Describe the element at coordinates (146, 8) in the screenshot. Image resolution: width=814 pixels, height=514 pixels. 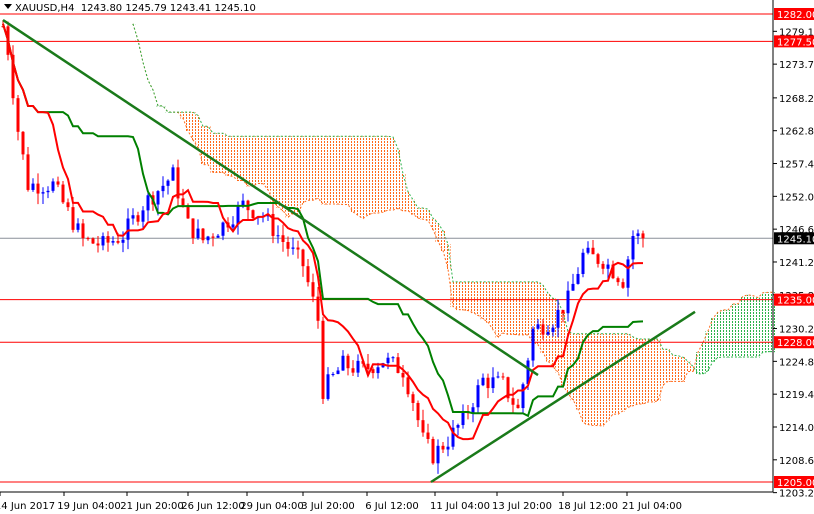
I see `high-value: 1245.79` at that location.